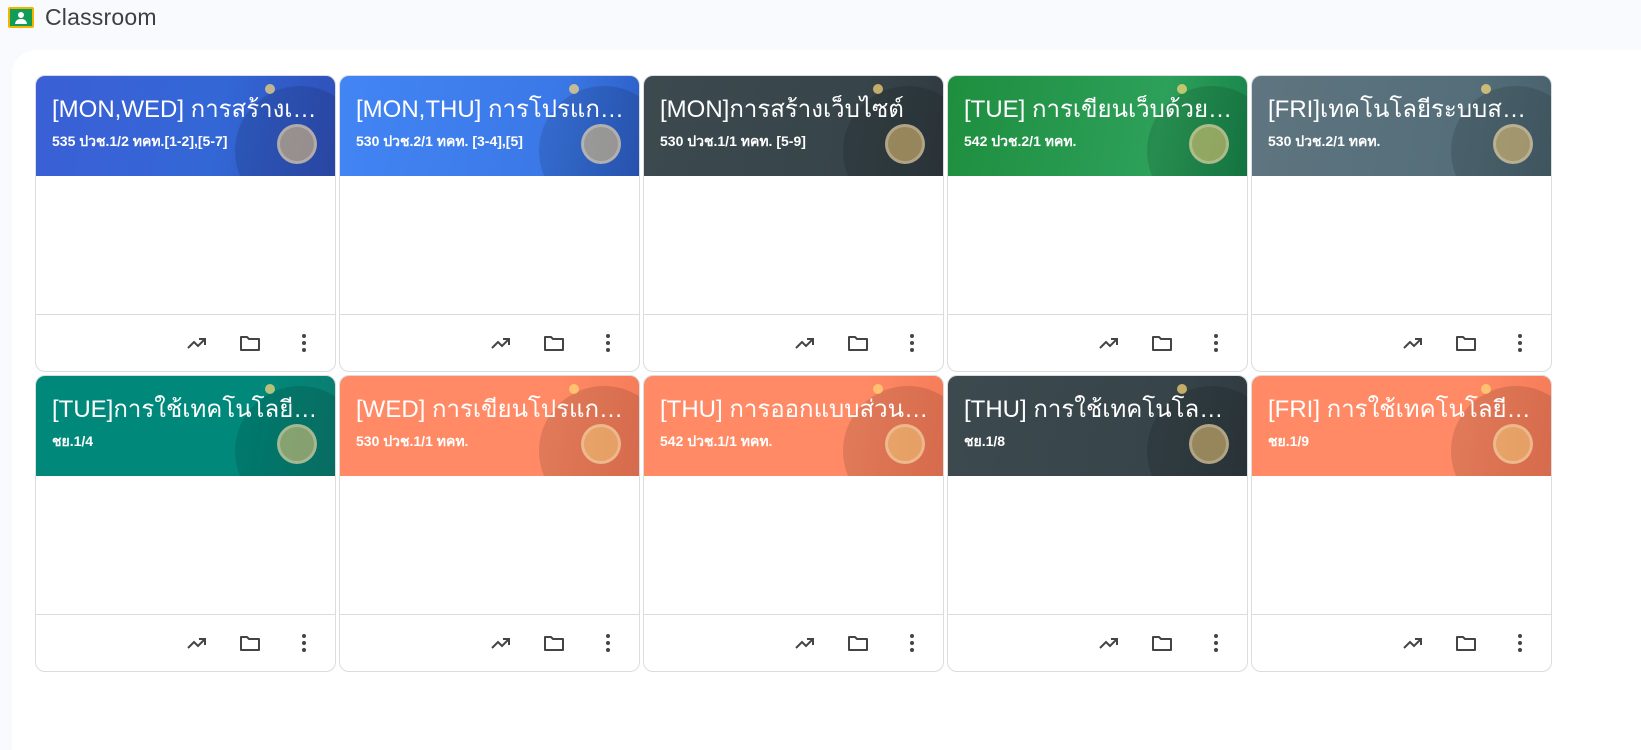 The height and width of the screenshot is (750, 1641). Describe the element at coordinates (1289, 441) in the screenshot. I see `class-section: ชย.1/9` at that location.